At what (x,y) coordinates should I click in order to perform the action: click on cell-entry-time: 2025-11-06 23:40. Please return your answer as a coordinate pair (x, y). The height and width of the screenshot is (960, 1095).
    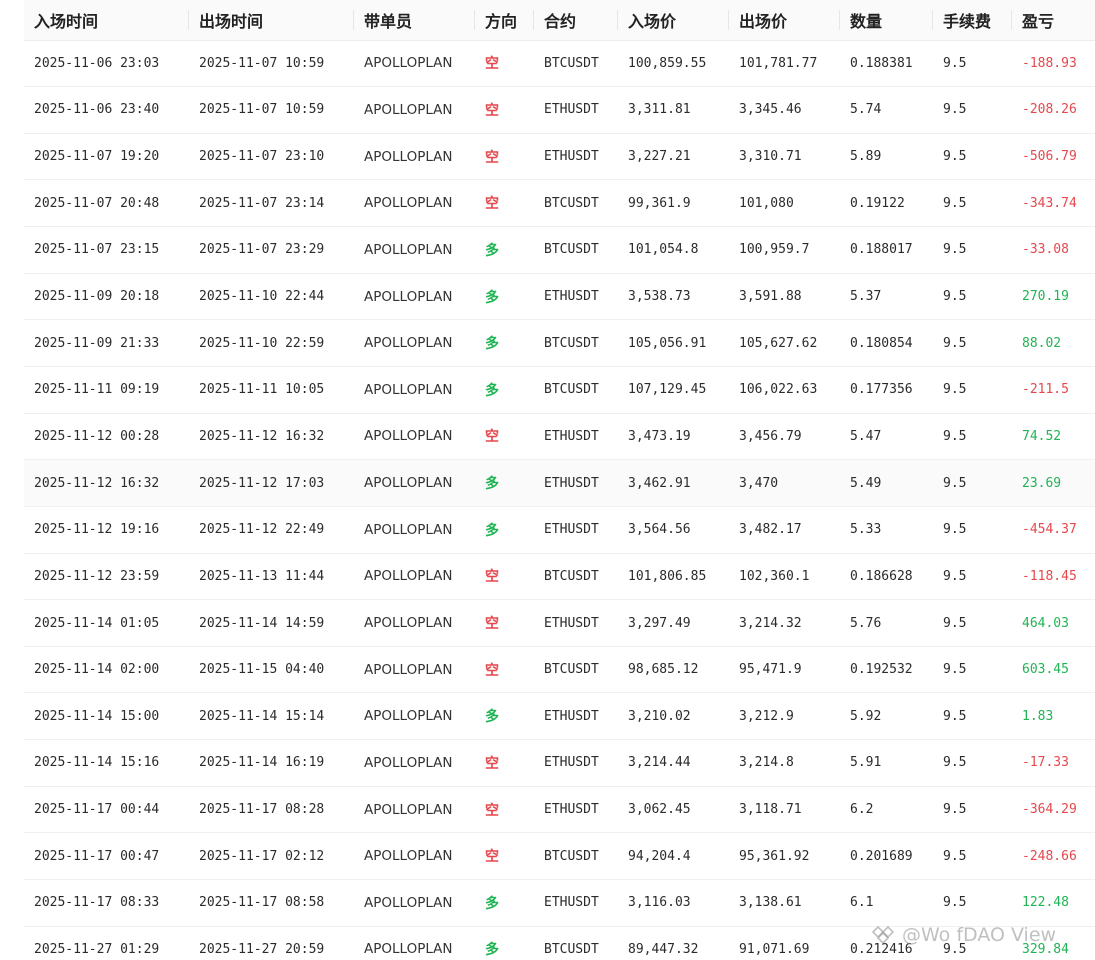
    Looking at the image, I should click on (106, 110).